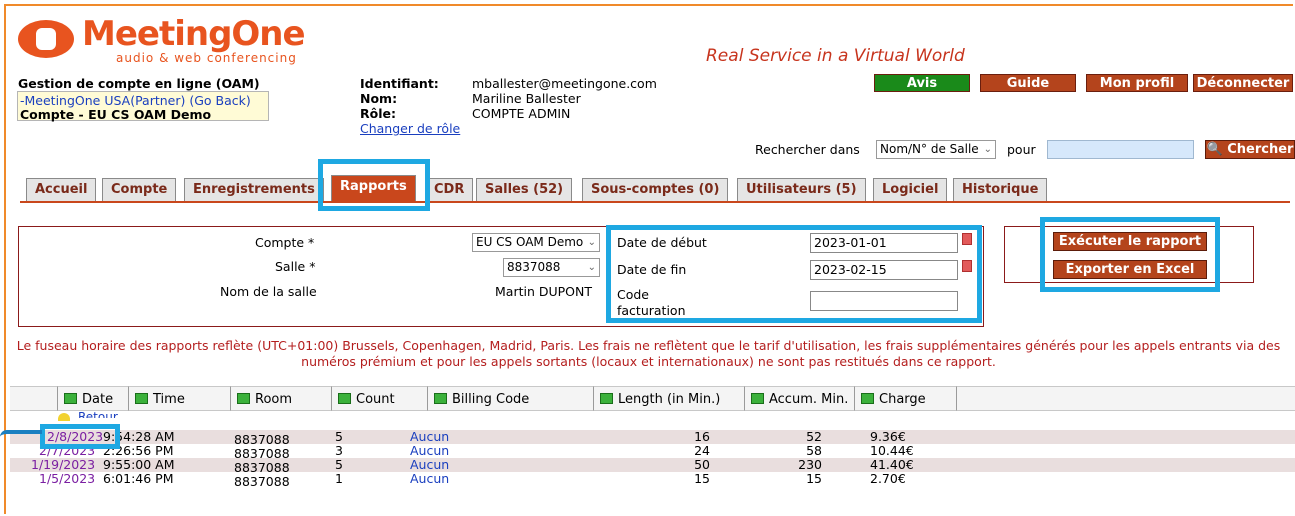 This screenshot has width=1295, height=516. Describe the element at coordinates (285, 242) in the screenshot. I see `account-label: Compte *` at that location.